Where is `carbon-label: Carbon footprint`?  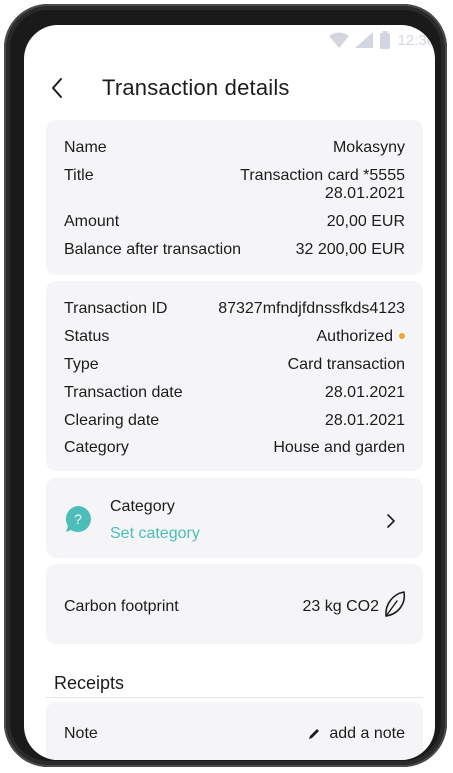 carbon-label: Carbon footprint is located at coordinates (121, 606).